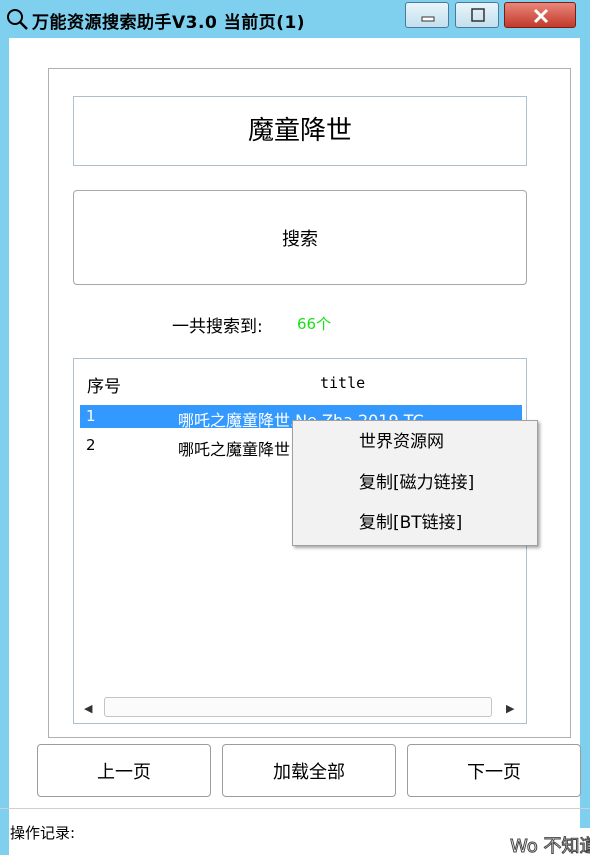  What do you see at coordinates (428, 19) in the screenshot?
I see `minimize-icon` at bounding box center [428, 19].